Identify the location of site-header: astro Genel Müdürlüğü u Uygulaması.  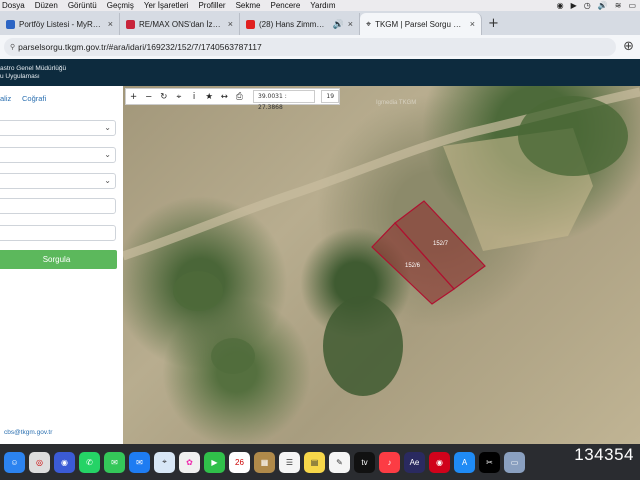
(320, 72).